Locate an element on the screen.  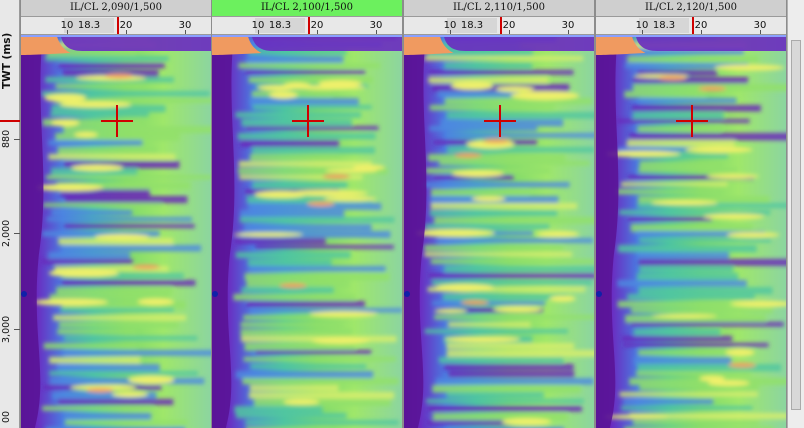
scrollbar-thumb is located at coordinates (796, 225).